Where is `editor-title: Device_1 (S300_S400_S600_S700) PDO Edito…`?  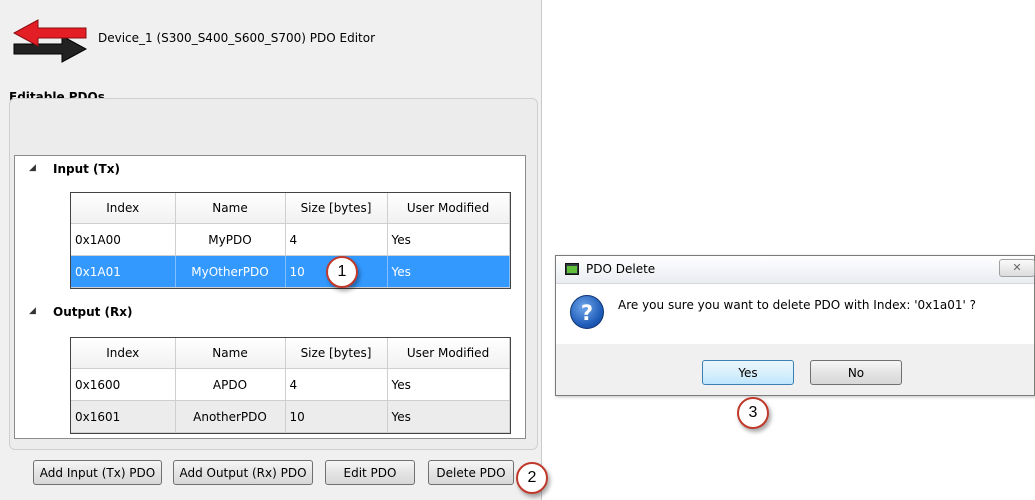 editor-title: Device_1 (S300_S400_S600_S700) PDO Edito… is located at coordinates (237, 38).